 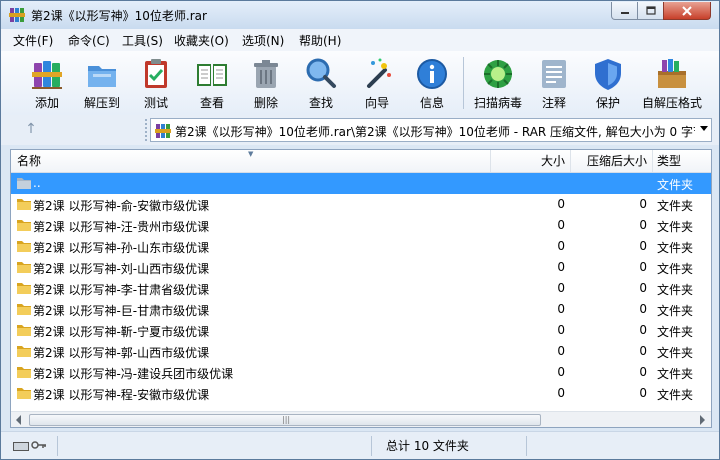 What do you see at coordinates (211, 103) in the screenshot?
I see `view-label: 查看` at bounding box center [211, 103].